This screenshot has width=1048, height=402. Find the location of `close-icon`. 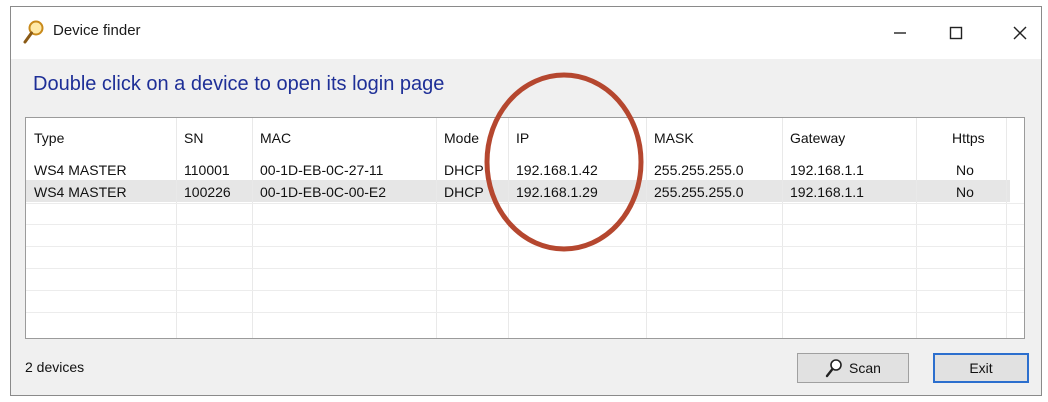

close-icon is located at coordinates (1020, 33).